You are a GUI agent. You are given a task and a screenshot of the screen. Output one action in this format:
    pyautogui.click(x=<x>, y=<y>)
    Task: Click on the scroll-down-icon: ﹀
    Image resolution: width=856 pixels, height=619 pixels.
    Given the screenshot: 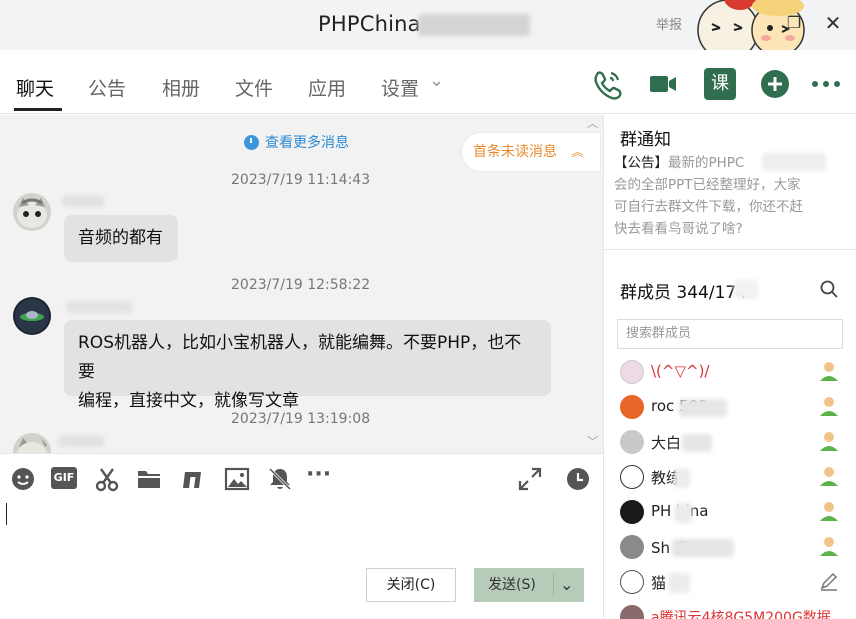 What is the action you would take?
    pyautogui.click(x=592, y=441)
    